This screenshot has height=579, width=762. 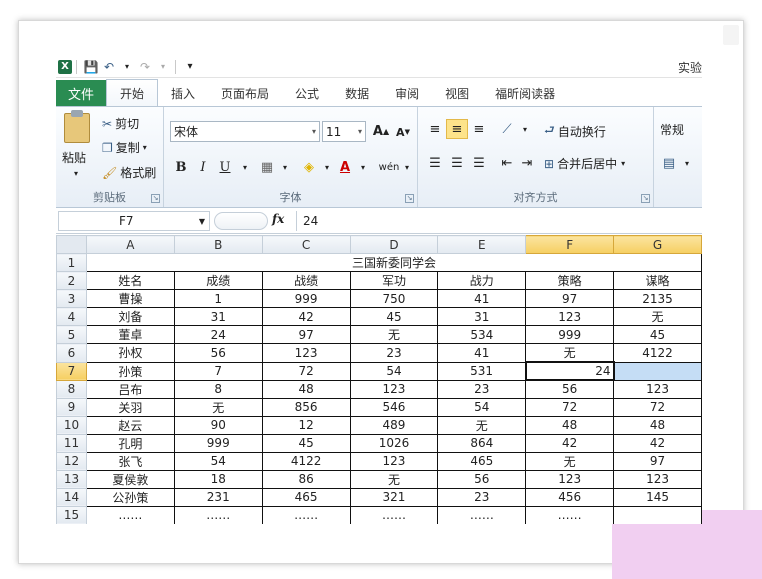 What do you see at coordinates (498, 221) in the screenshot?
I see `formula-input: 24` at bounding box center [498, 221].